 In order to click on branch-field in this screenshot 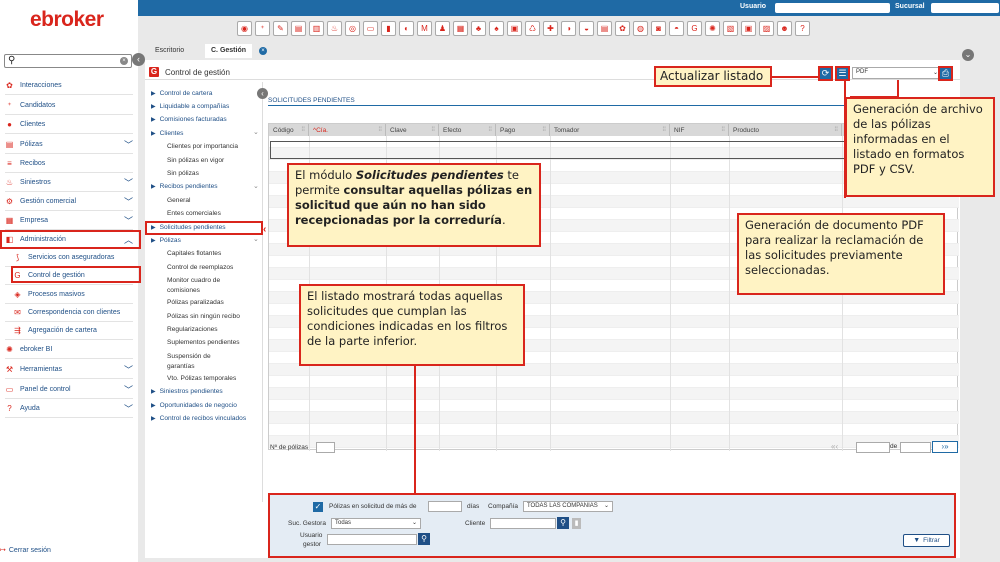, I will do `click(965, 8)`.